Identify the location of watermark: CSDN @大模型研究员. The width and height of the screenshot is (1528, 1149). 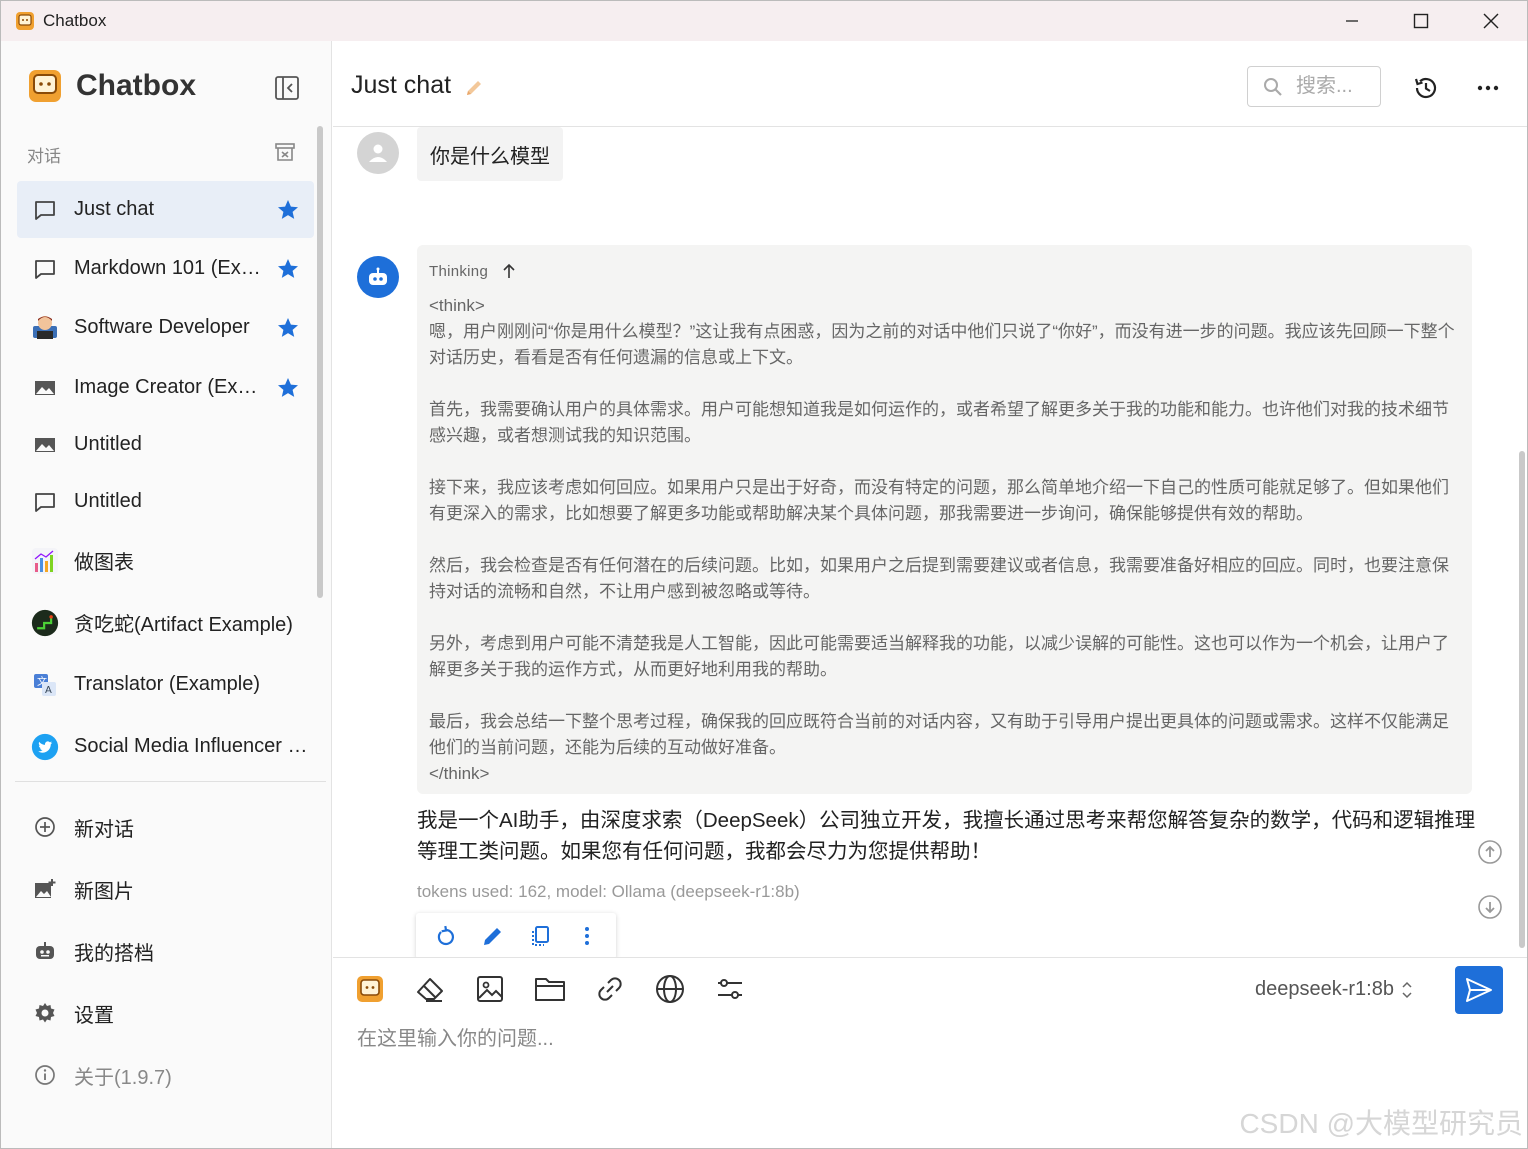
(1381, 1123).